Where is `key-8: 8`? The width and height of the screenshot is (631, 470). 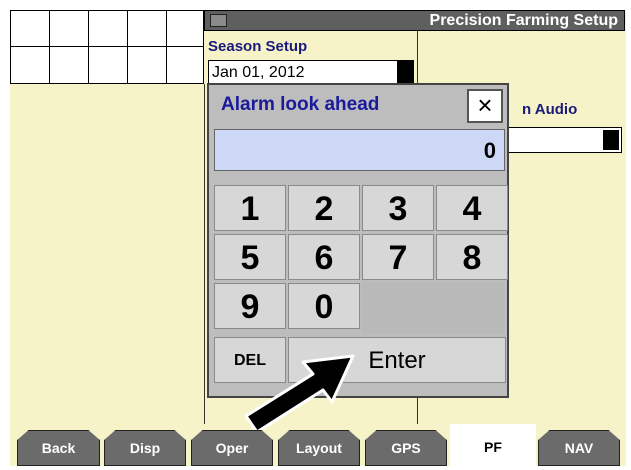 key-8: 8 is located at coordinates (472, 257).